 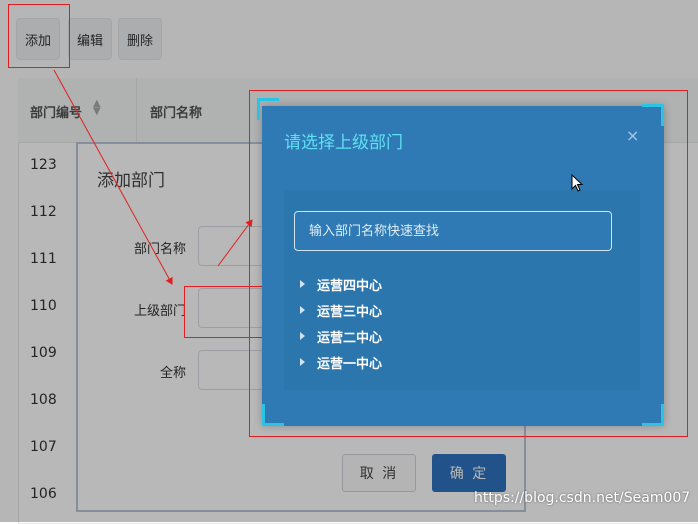 I want to click on close-icon: ×, so click(x=632, y=135).